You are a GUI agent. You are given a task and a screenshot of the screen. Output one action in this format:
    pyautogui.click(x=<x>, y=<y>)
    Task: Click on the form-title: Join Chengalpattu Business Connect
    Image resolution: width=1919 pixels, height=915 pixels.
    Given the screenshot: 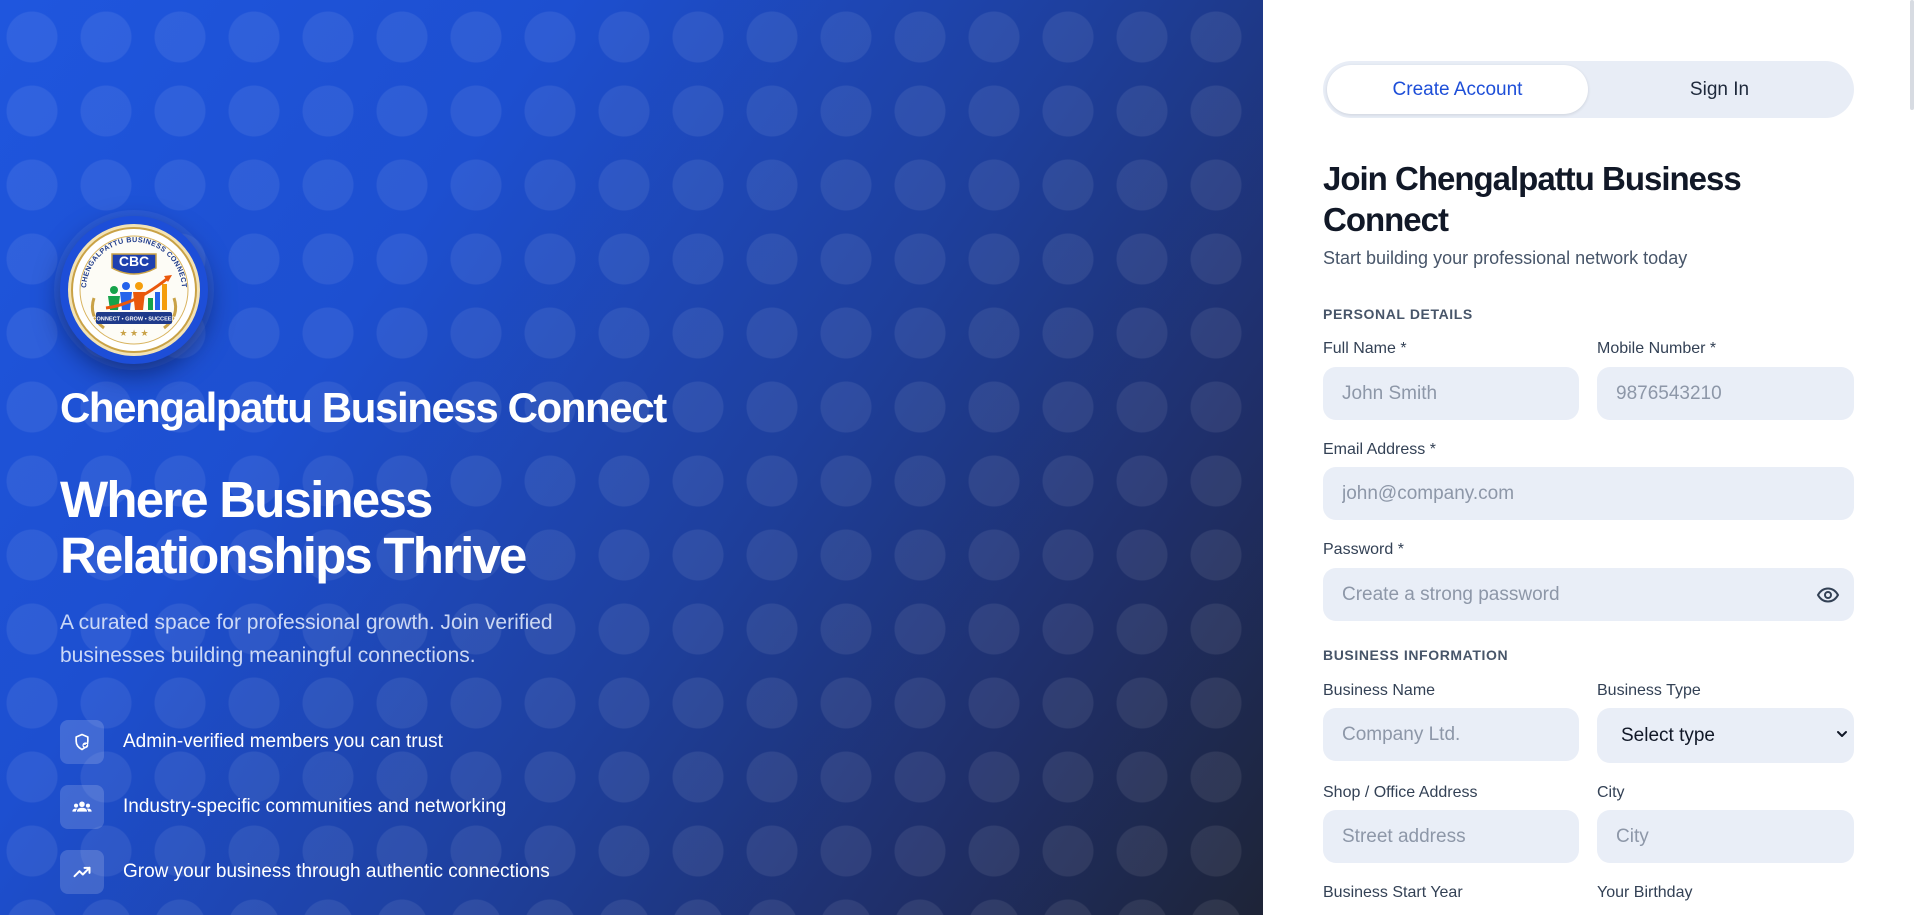 What is the action you would take?
    pyautogui.click(x=1532, y=199)
    